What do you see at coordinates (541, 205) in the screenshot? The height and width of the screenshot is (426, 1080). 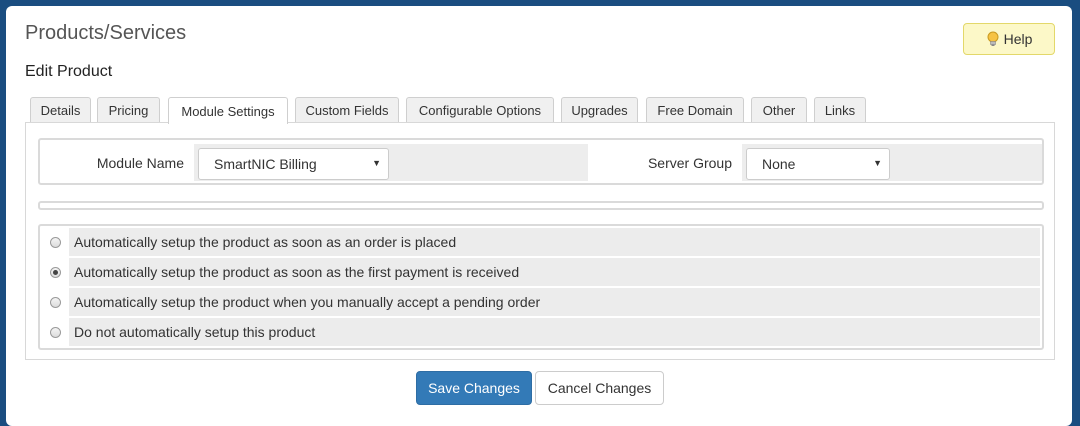 I see `module-options-container` at bounding box center [541, 205].